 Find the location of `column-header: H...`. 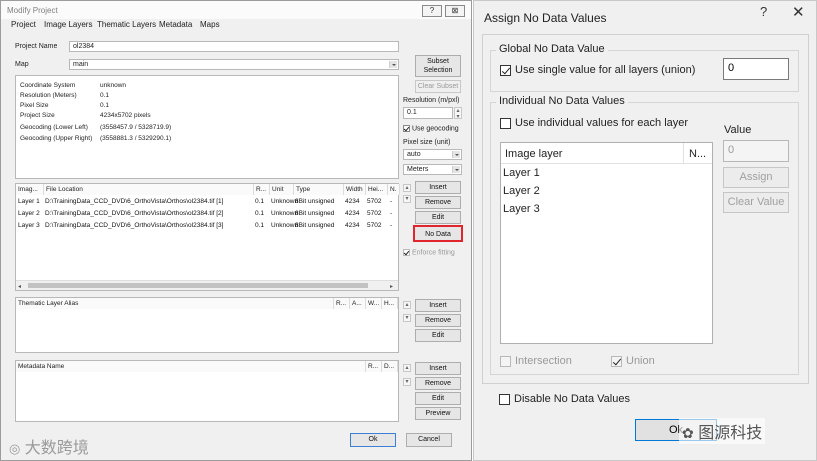

column-header: H... is located at coordinates (390, 303).